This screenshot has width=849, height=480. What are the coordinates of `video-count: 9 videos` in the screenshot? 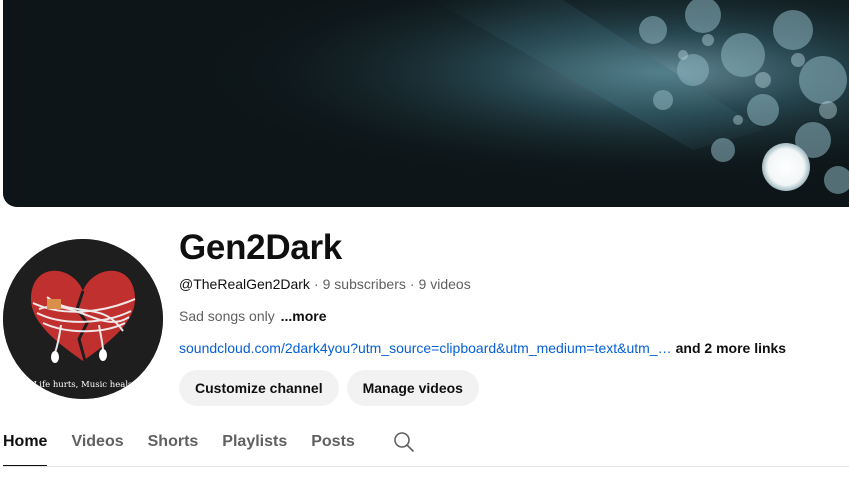 It's located at (444, 284).